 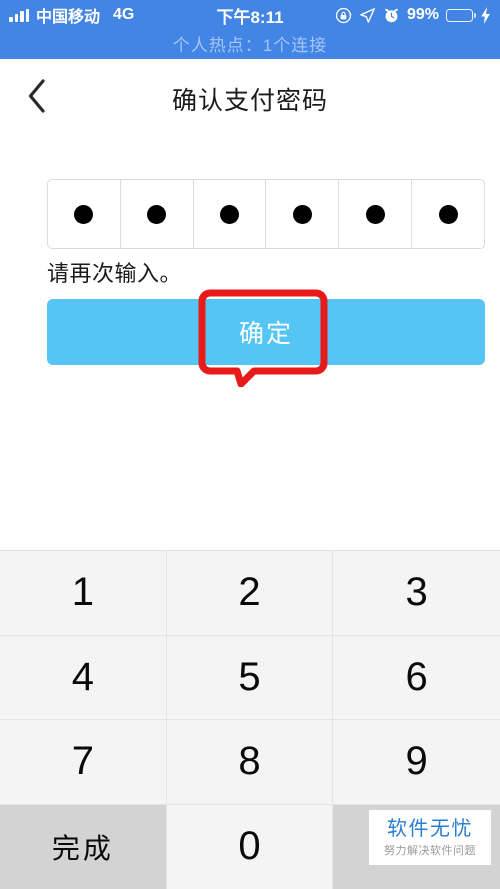 I want to click on password-input, so click(x=266, y=214).